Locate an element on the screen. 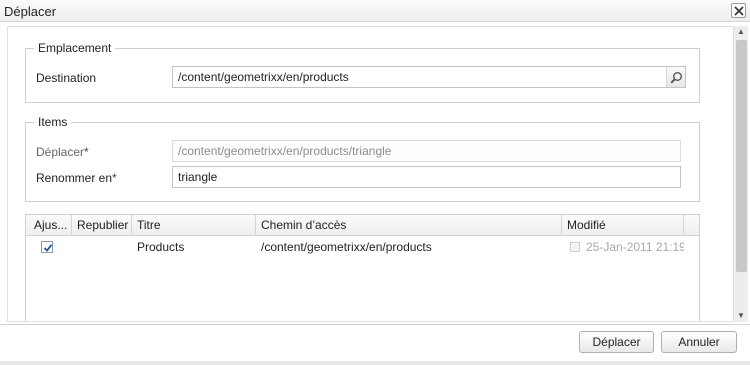 The height and width of the screenshot is (365, 750). scroll-thumb is located at coordinates (741, 156).